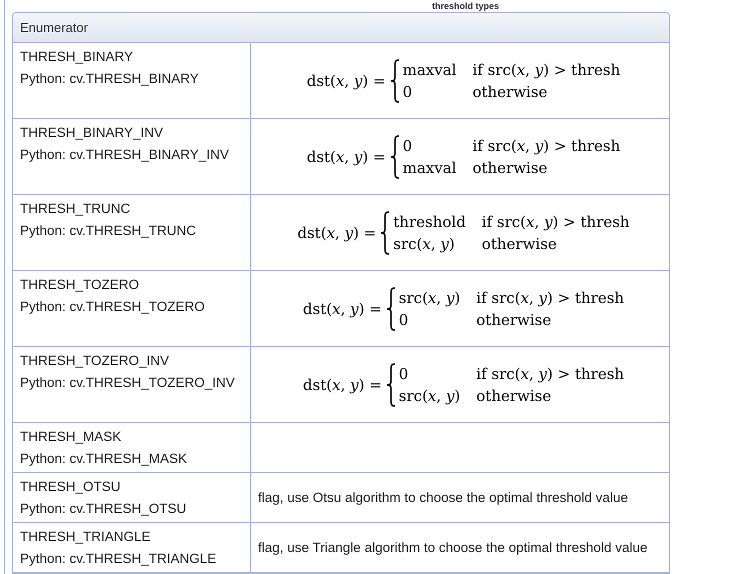 The height and width of the screenshot is (574, 750). Describe the element at coordinates (453, 547) in the screenshot. I see `enum-description: flag, use Triangle algorithm to choose the optimal threshold value` at that location.